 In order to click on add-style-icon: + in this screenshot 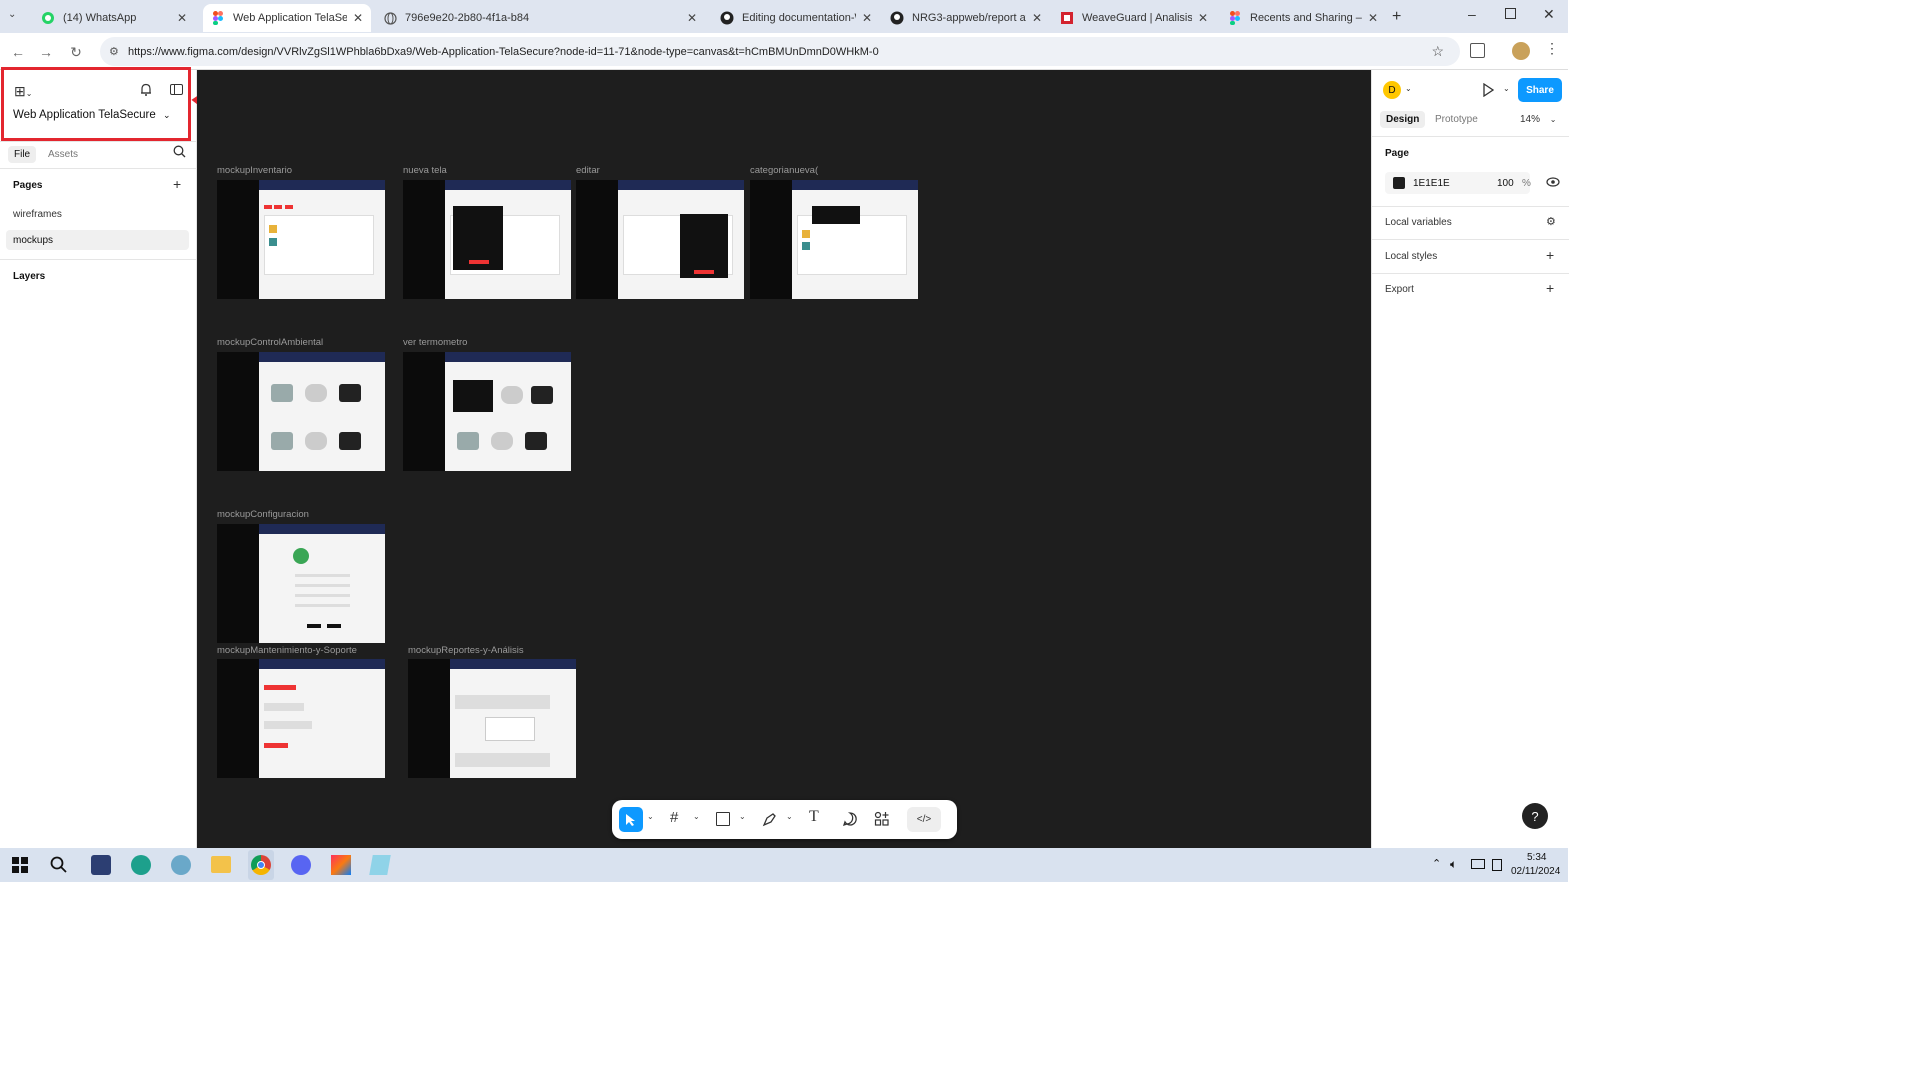, I will do `click(1550, 255)`.